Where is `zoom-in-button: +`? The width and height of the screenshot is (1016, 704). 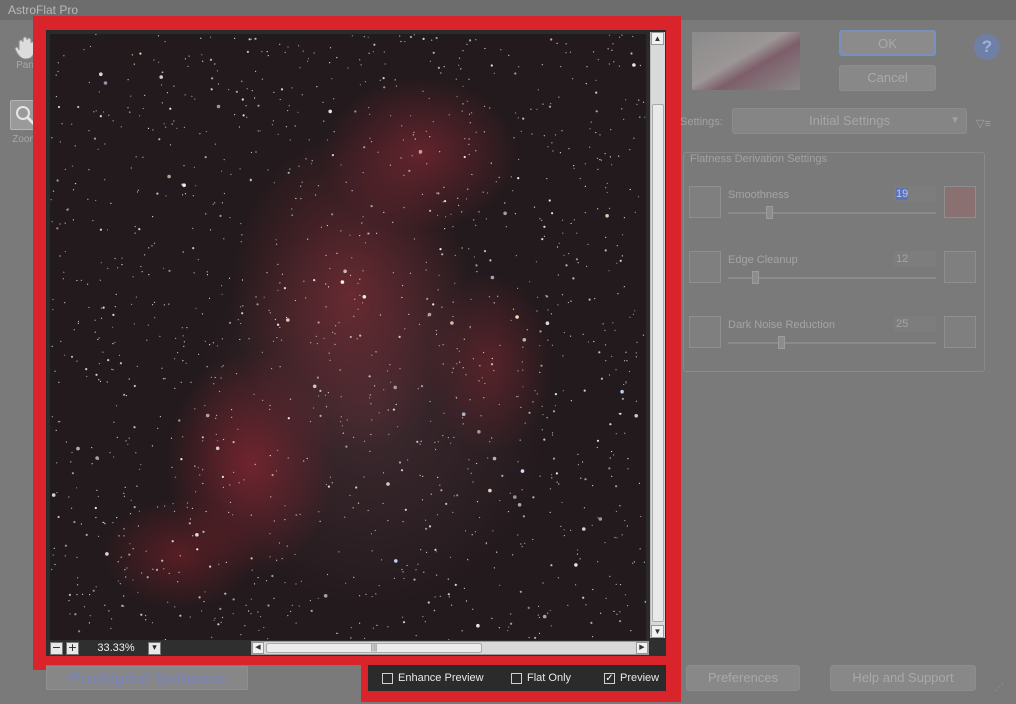
zoom-in-button: + is located at coordinates (72, 648).